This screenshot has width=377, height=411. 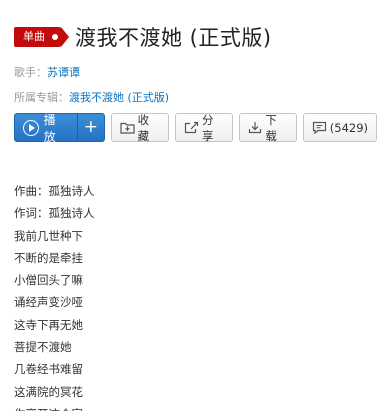 I want to click on album-row: 所属专辑：渡我不渡她 (正式版), so click(x=91, y=98).